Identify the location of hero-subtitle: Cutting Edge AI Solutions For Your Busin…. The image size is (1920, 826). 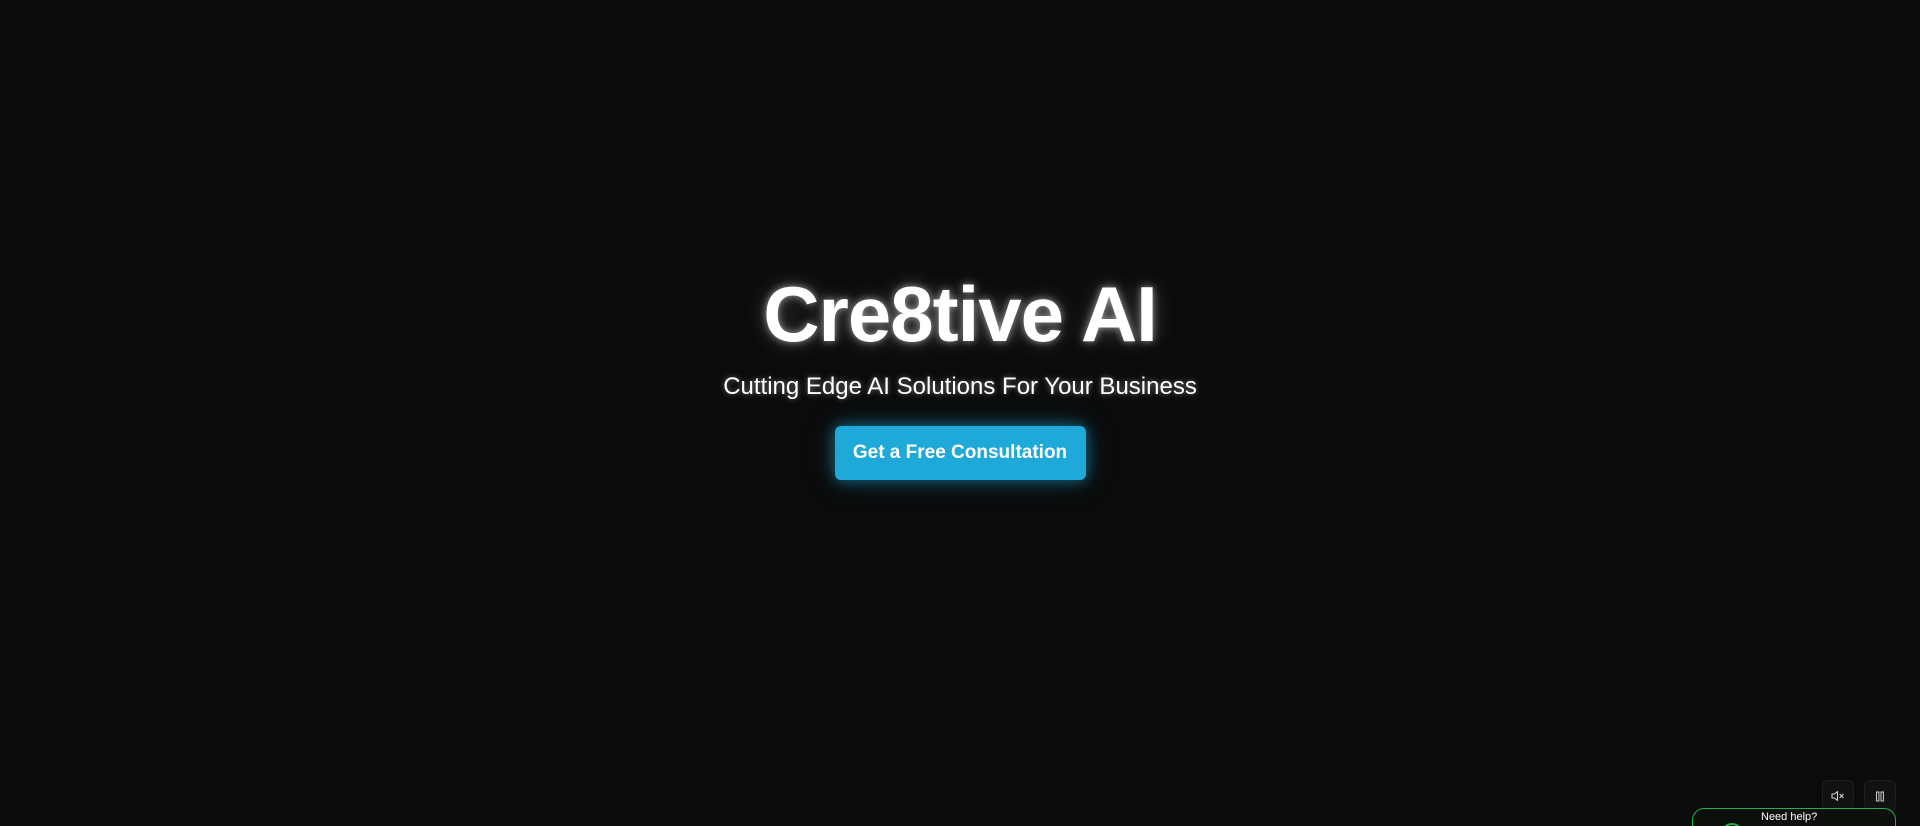
(960, 386).